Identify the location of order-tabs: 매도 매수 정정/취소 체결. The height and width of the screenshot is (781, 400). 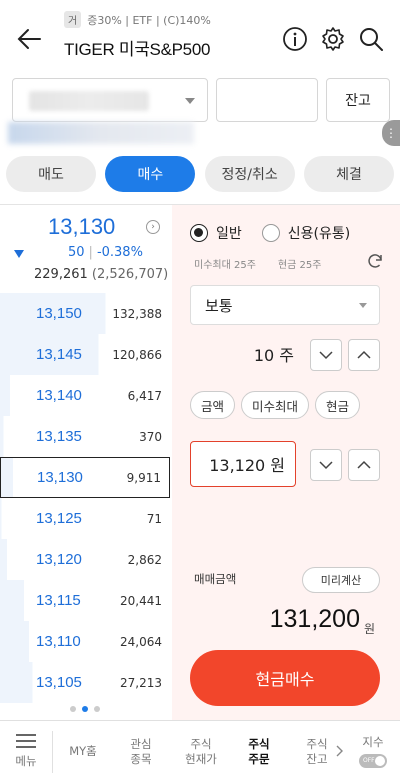
(200, 175).